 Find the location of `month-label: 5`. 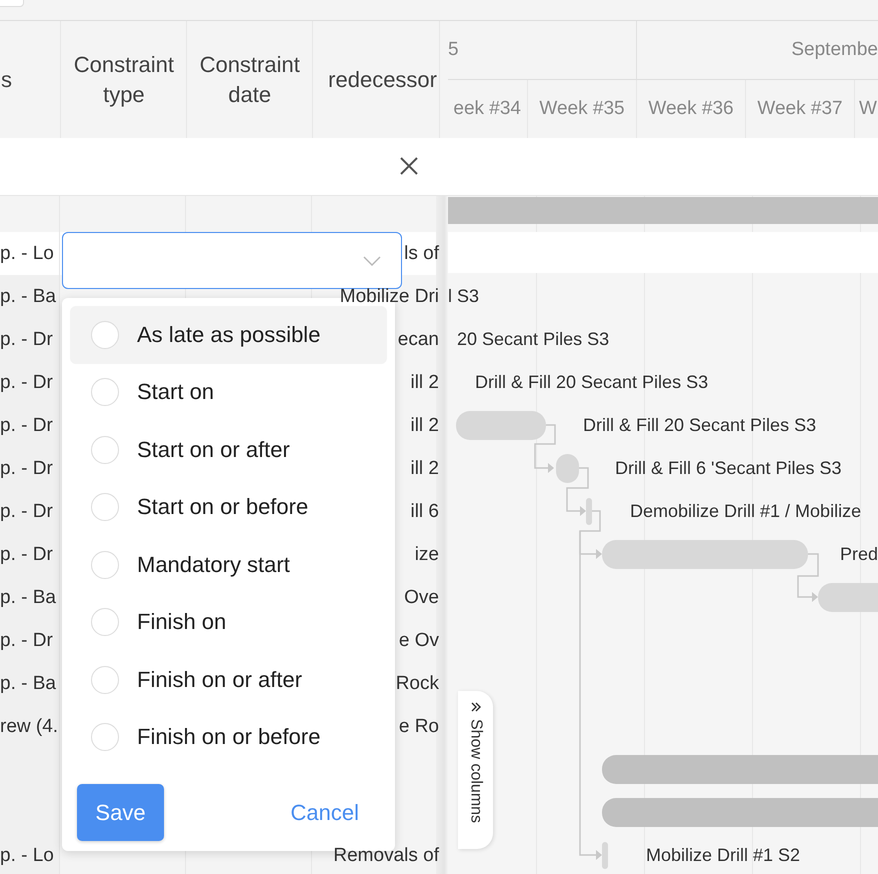

month-label: 5 is located at coordinates (453, 50).